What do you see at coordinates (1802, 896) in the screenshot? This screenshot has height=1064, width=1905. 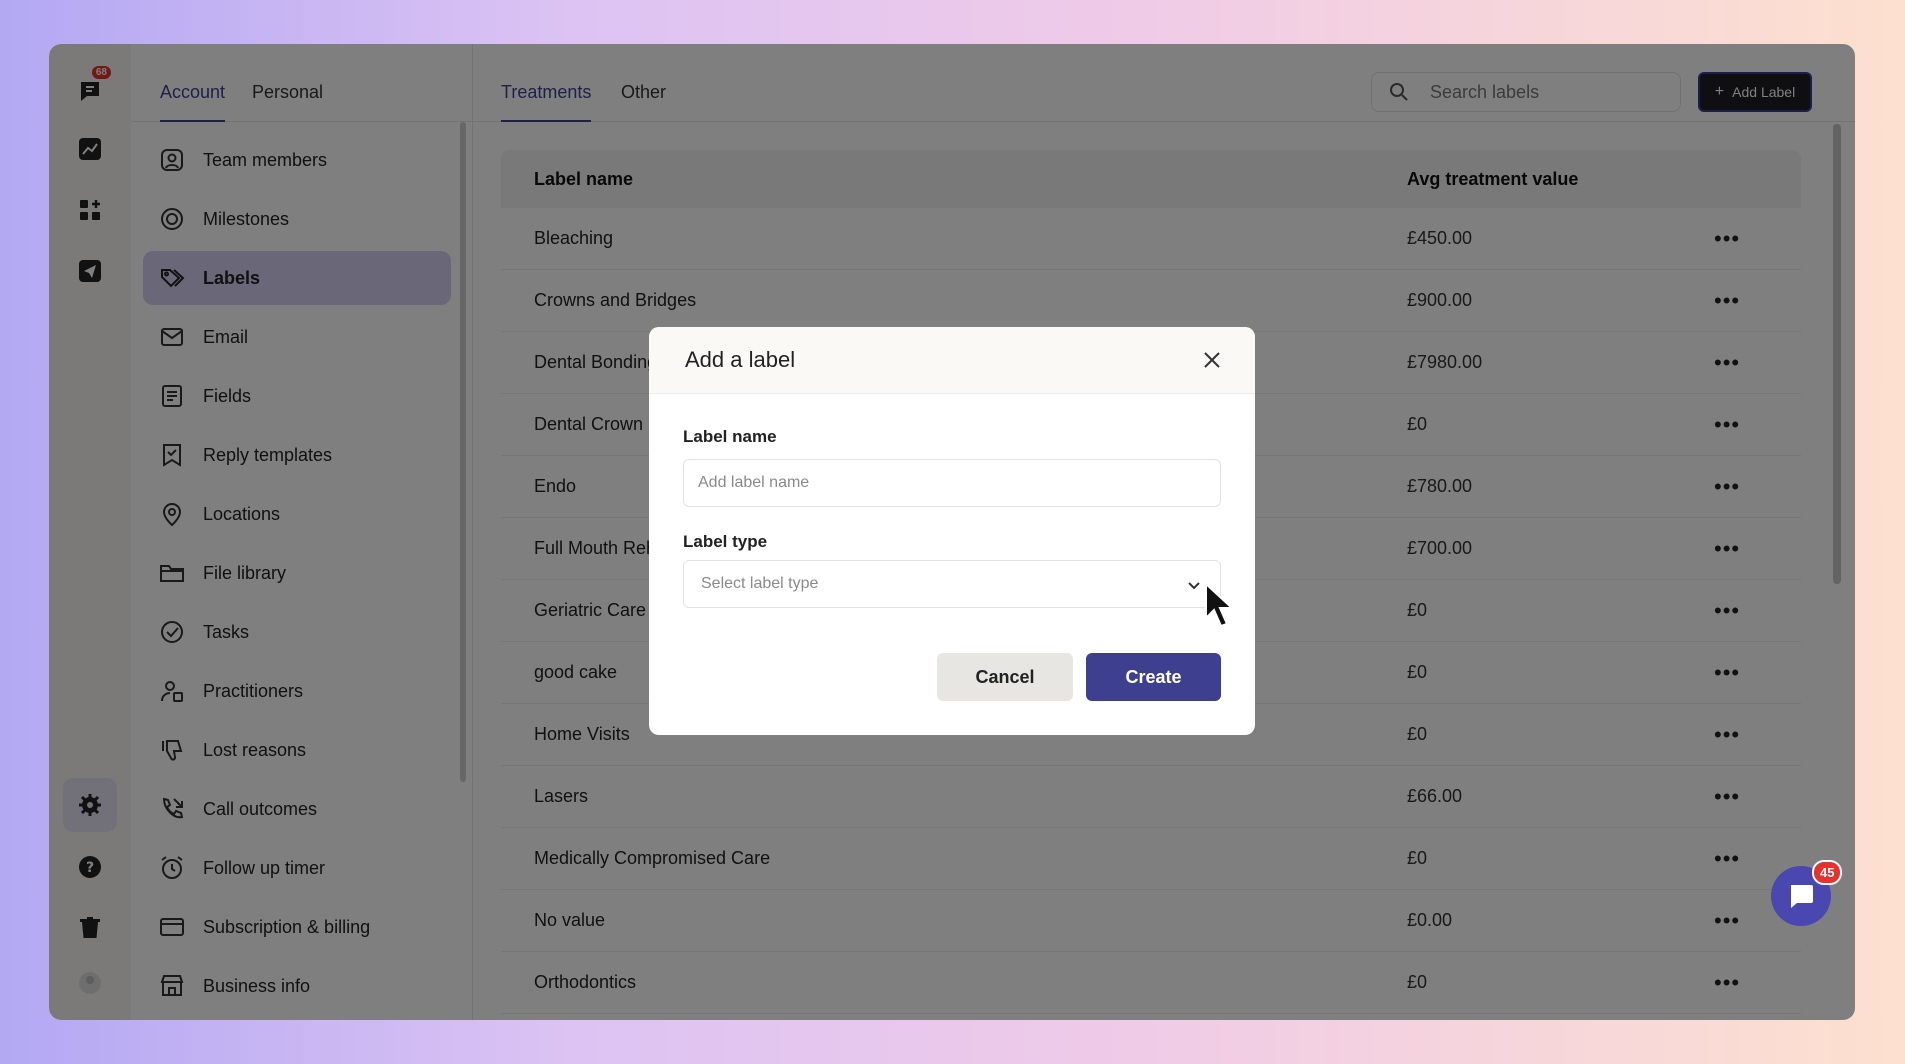 I see `chat-icon` at bounding box center [1802, 896].